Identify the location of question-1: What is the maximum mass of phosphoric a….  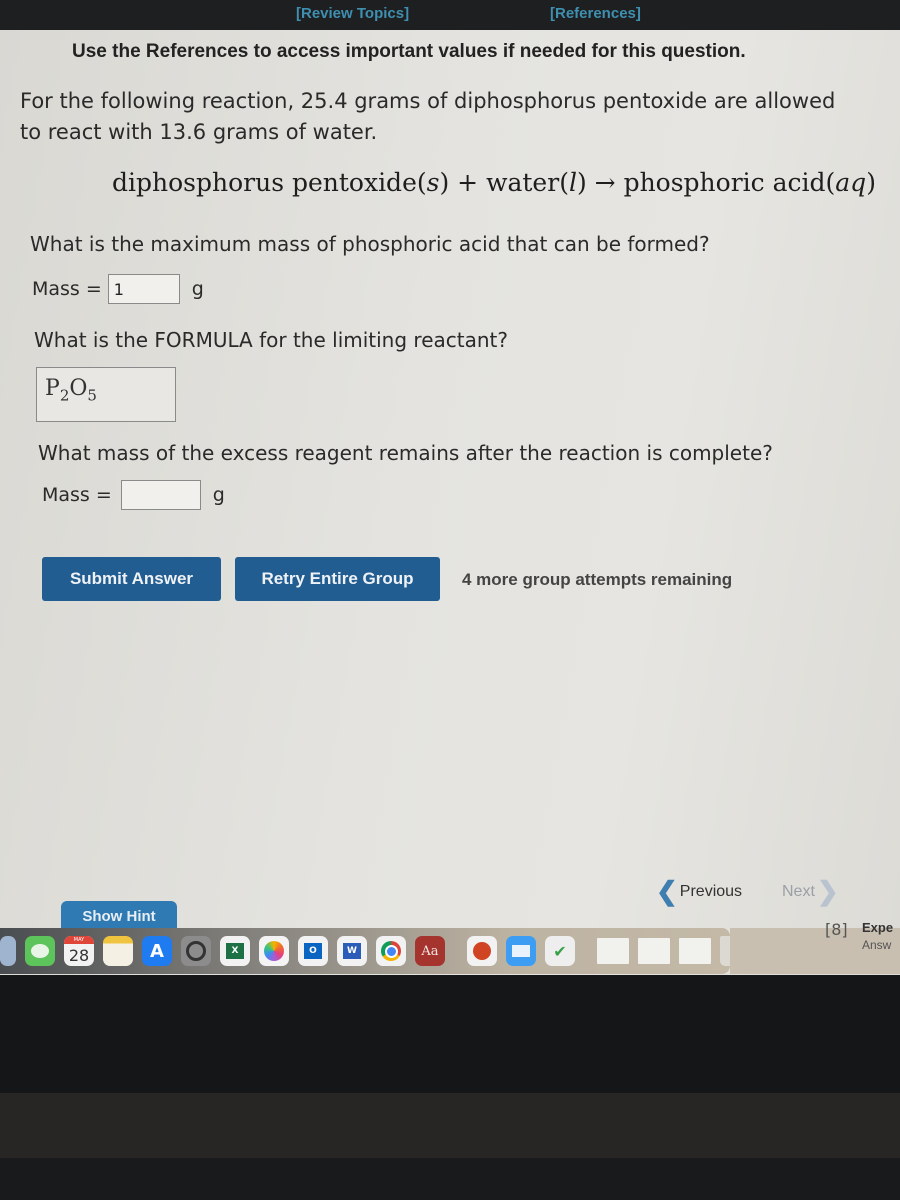
(370, 244).